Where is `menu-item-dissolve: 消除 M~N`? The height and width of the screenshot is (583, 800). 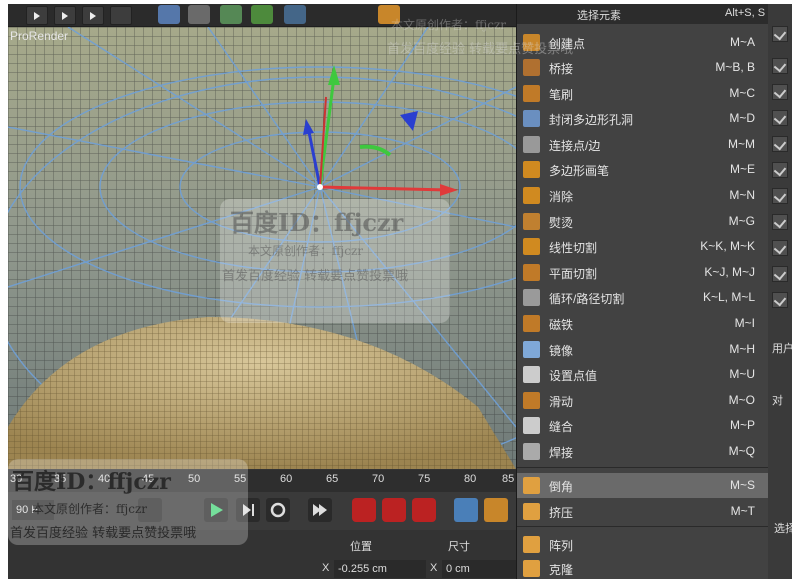
menu-item-dissolve: 消除 M~N is located at coordinates (643, 195).